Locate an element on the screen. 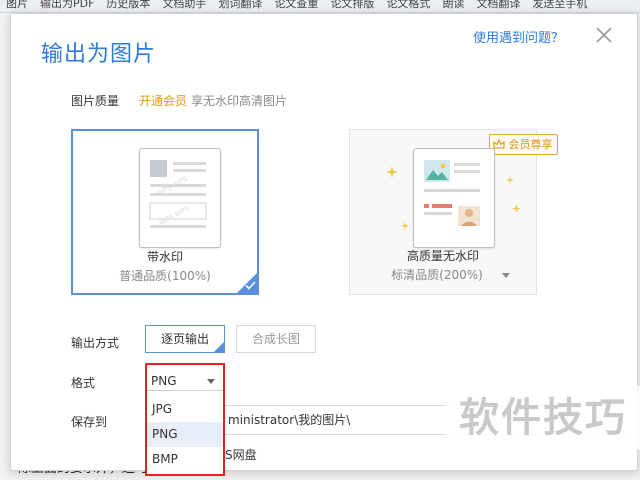 This screenshot has width=640, height=480. page-by-page-label: 逐页输出 is located at coordinates (184, 339).